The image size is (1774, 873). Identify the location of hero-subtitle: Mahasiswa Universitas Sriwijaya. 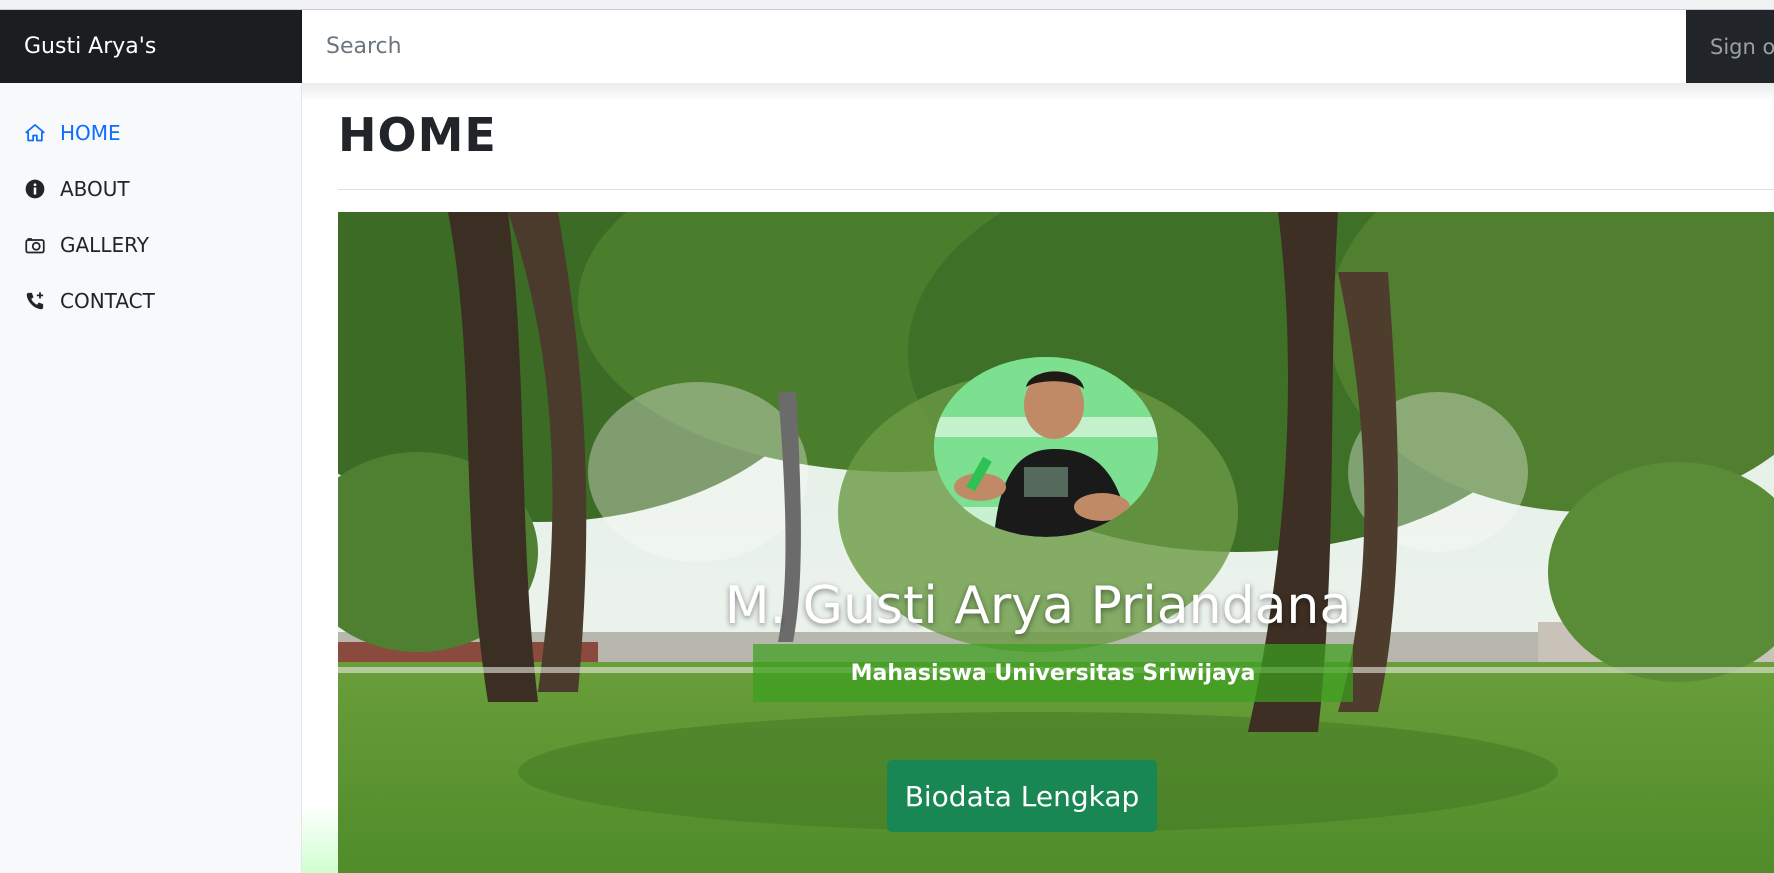
(1053, 673).